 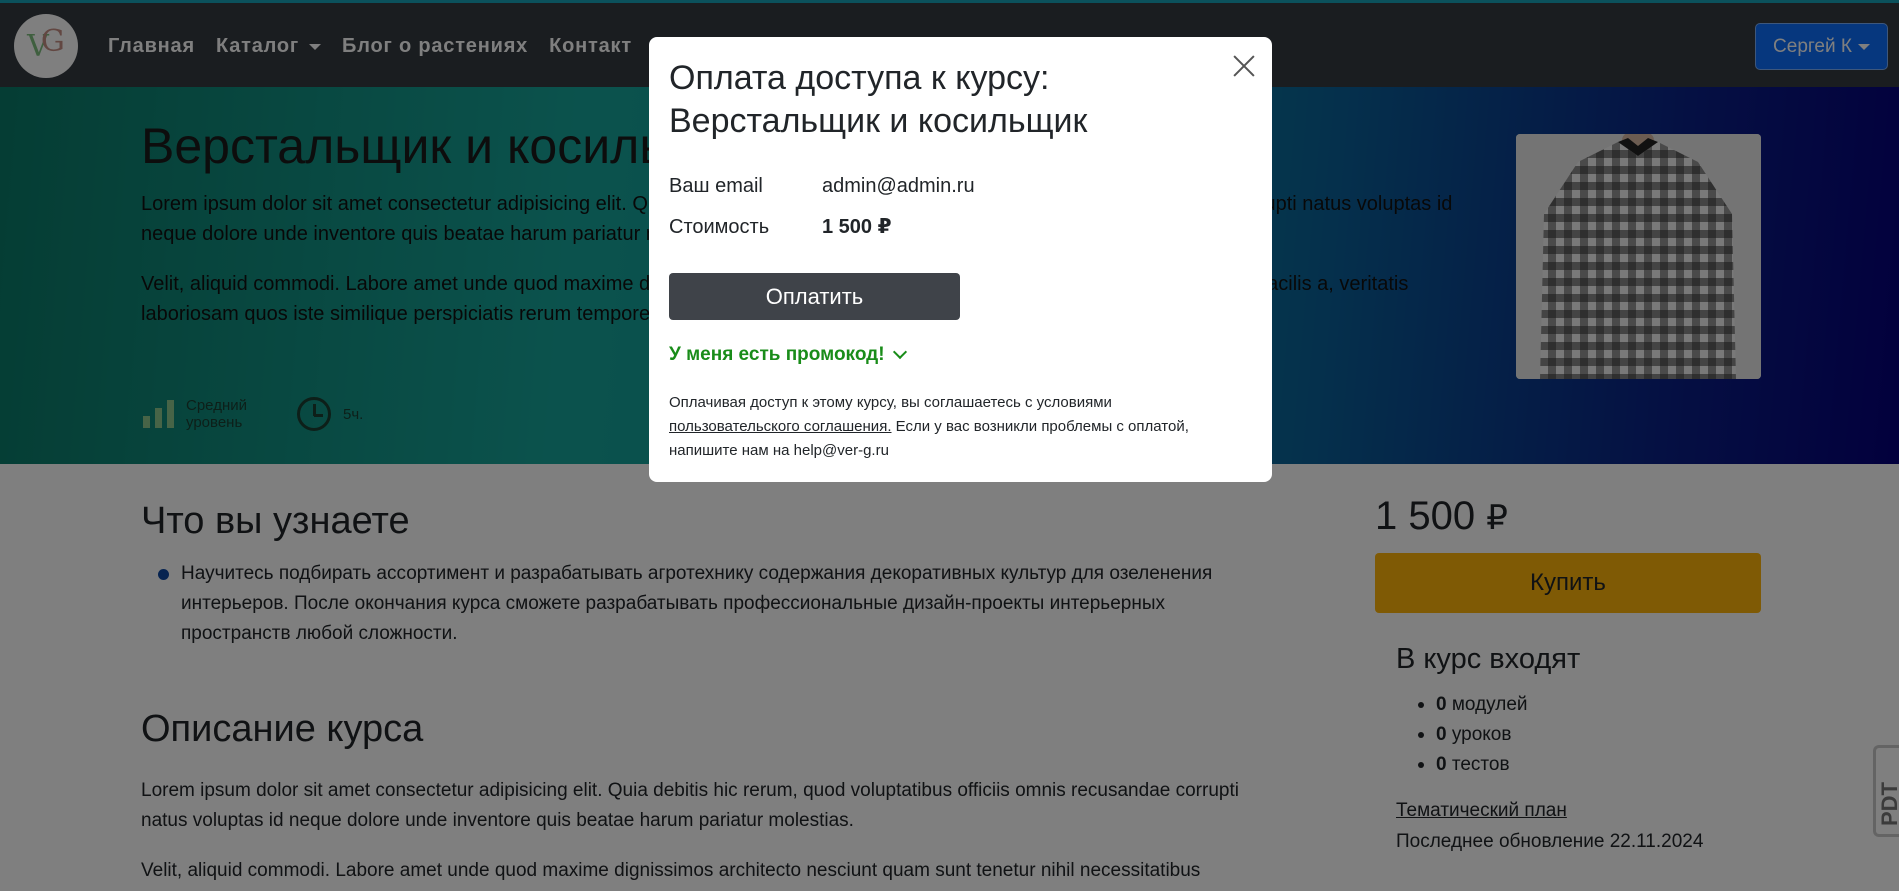 I want to click on currency-sign: ₽, so click(x=884, y=227).